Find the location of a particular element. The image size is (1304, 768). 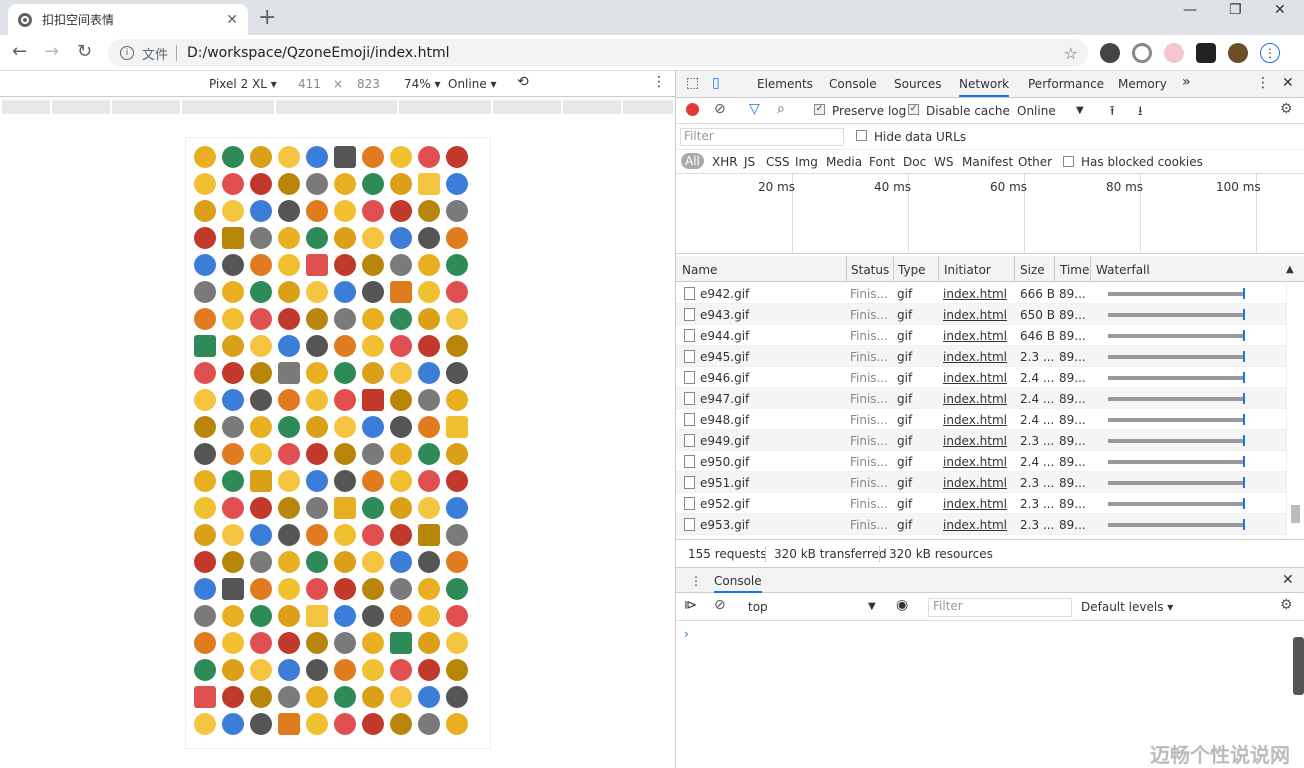

back-button: ← is located at coordinates (19, 51).